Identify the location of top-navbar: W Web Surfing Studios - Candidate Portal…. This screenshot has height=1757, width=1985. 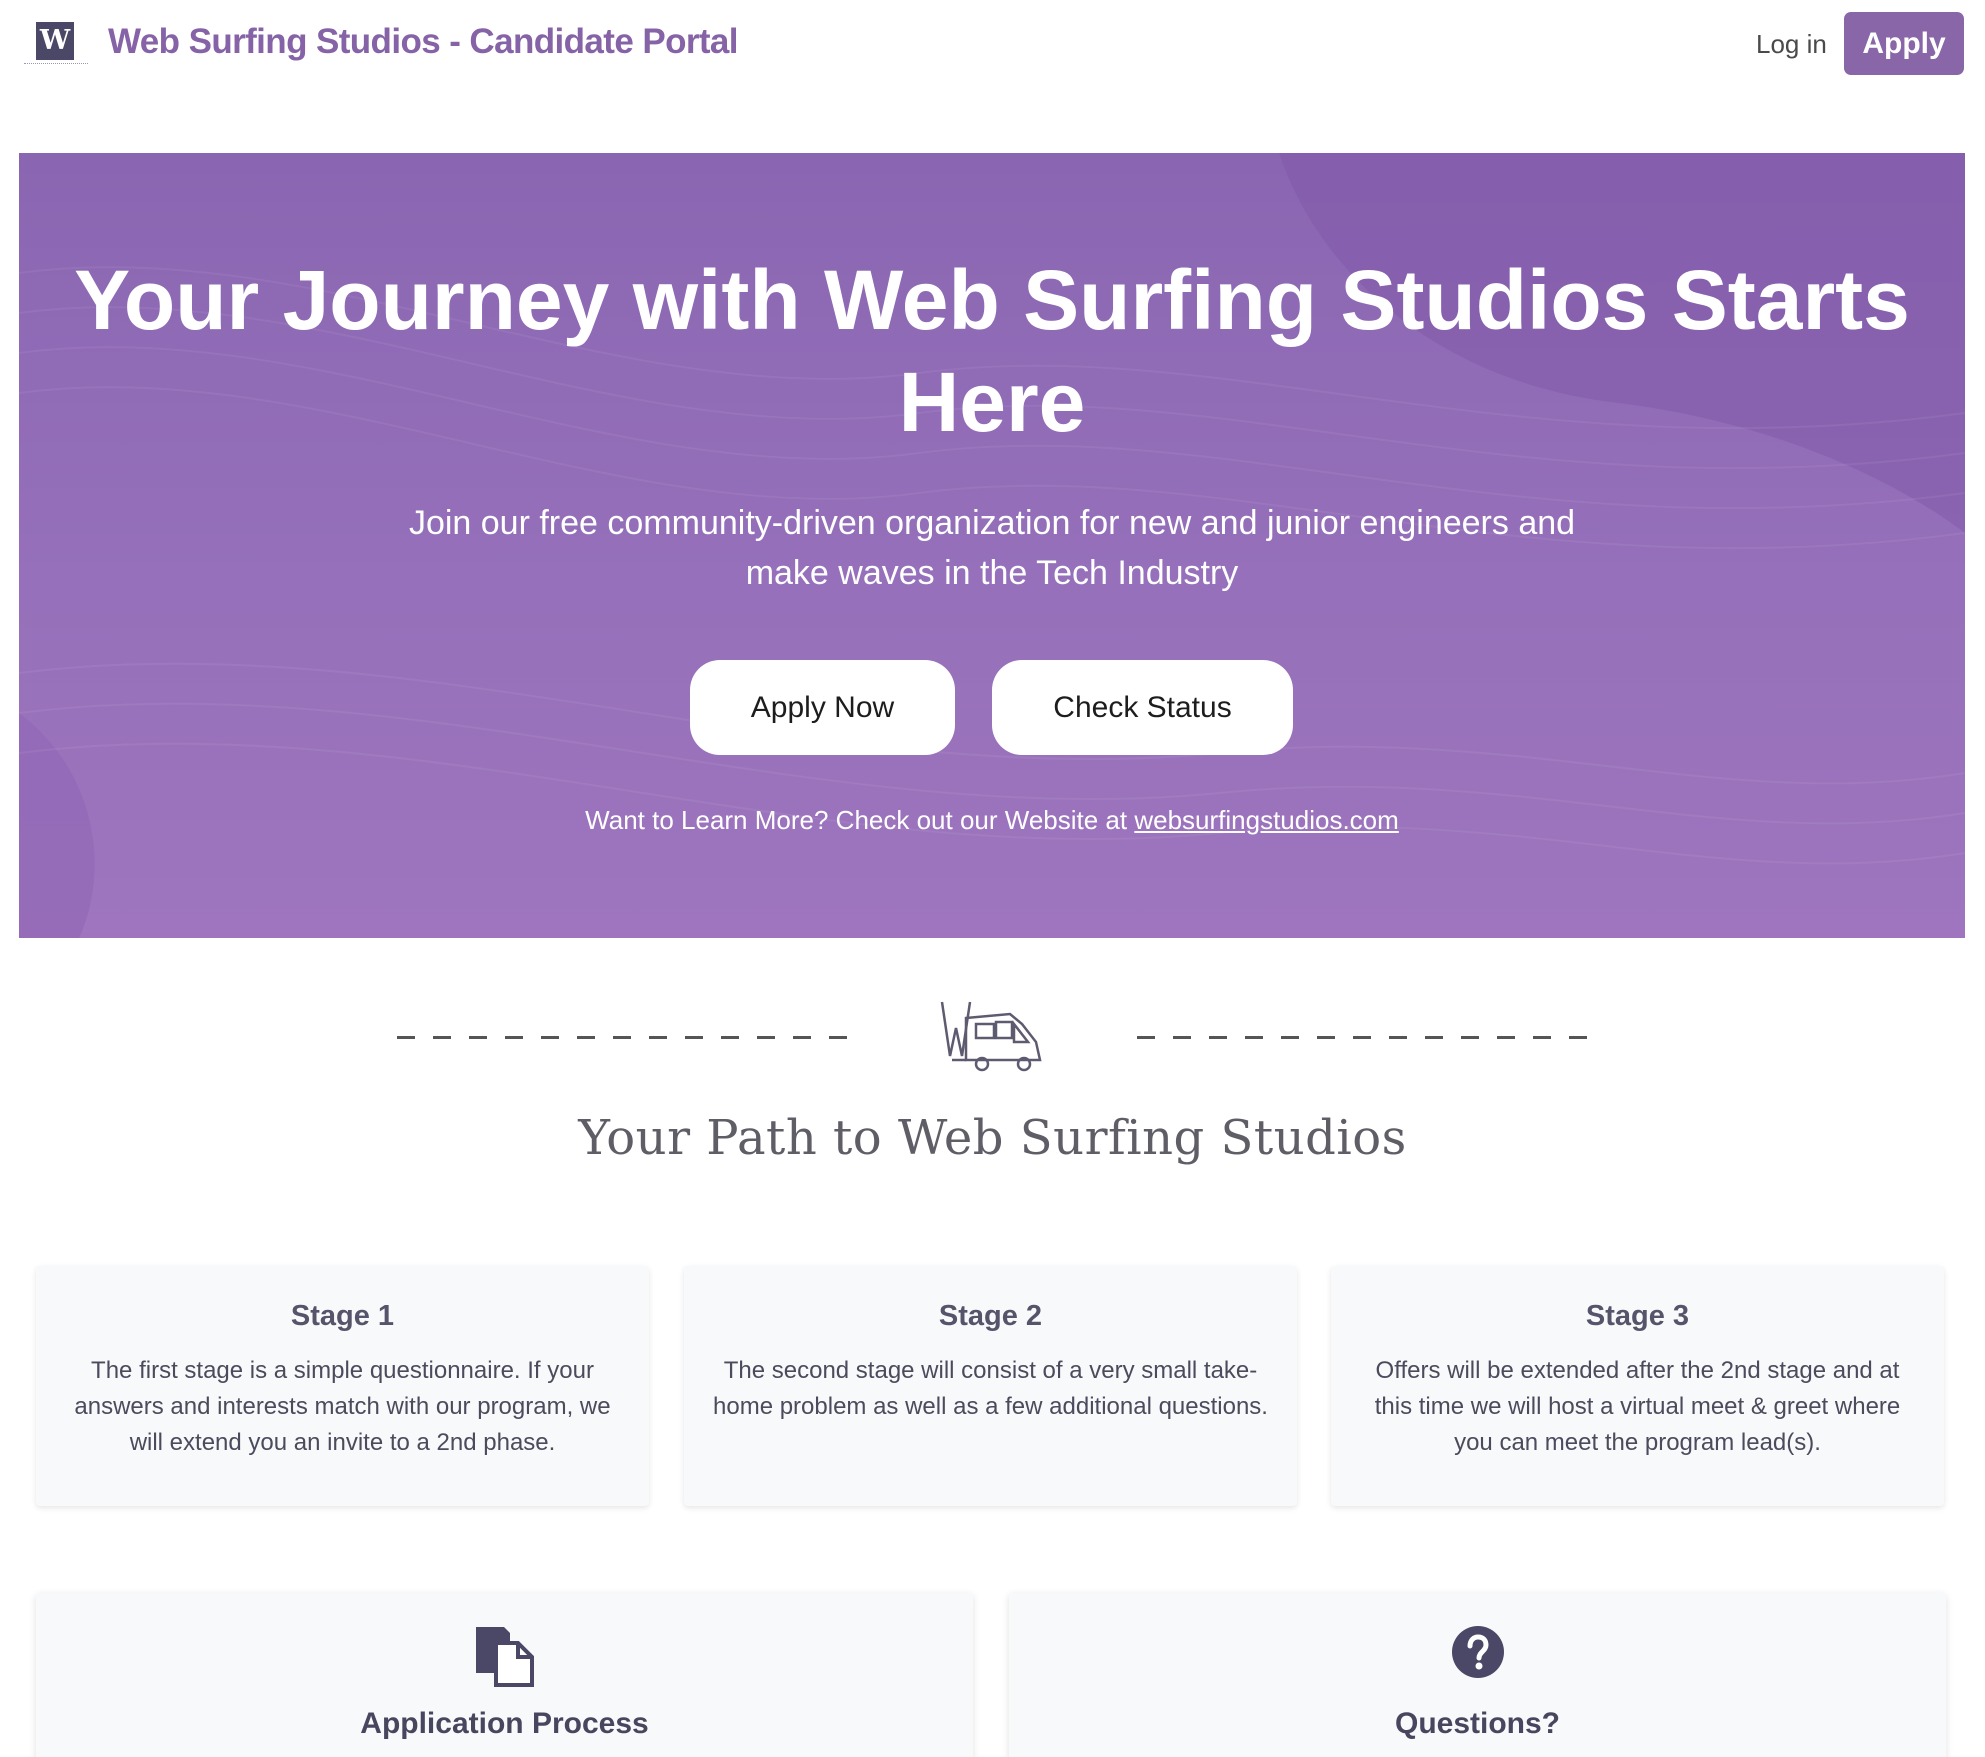
(992, 44).